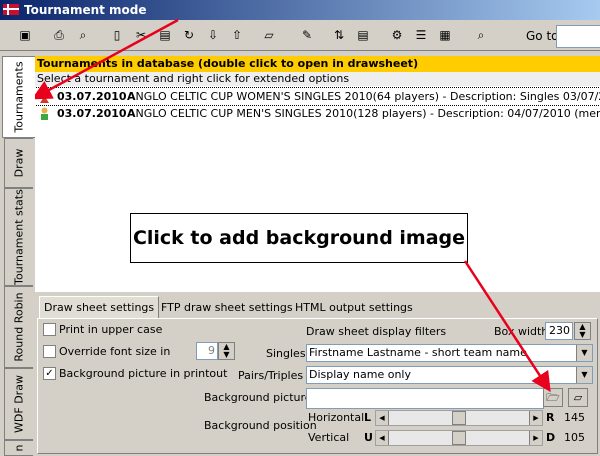 The height and width of the screenshot is (456, 600). Describe the element at coordinates (329, 437) in the screenshot. I see `vertical-label: Vertical` at that location.